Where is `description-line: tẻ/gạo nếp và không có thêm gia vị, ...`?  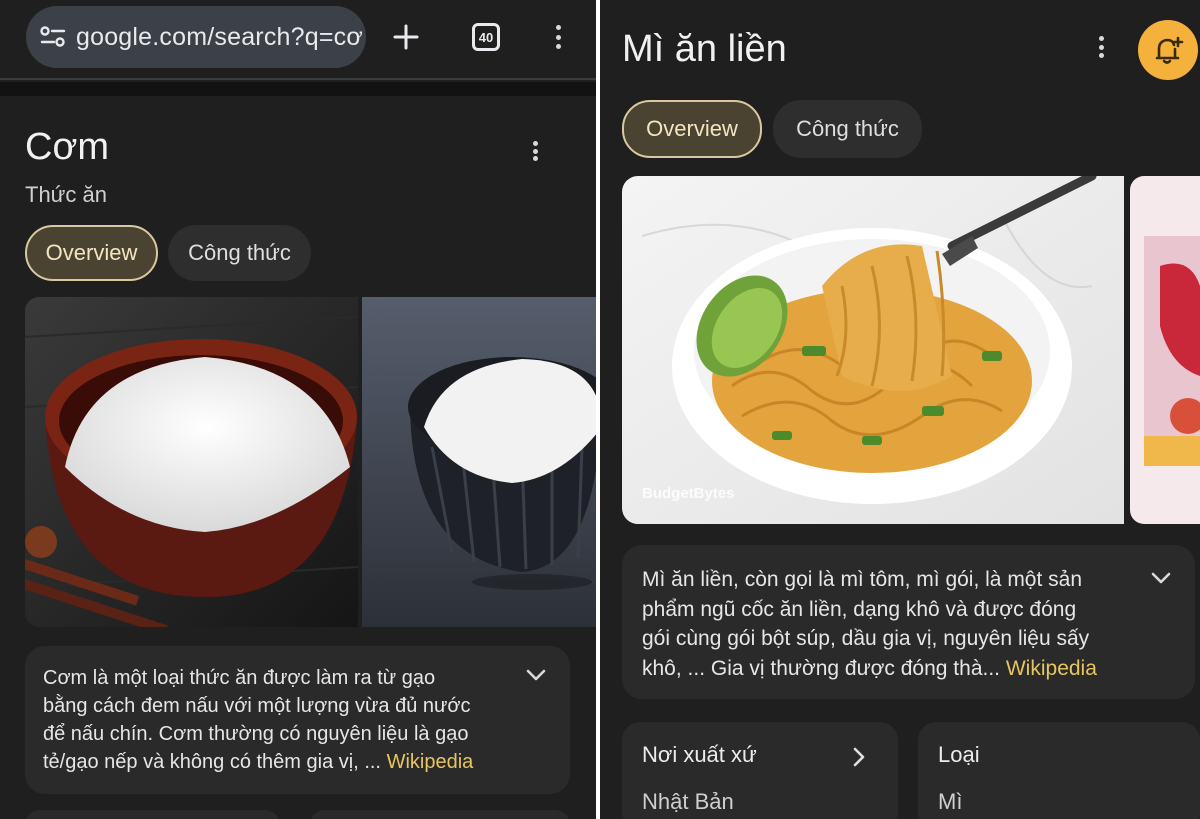 description-line: tẻ/gạo nếp và không có thêm gia vị, ... is located at coordinates (212, 762).